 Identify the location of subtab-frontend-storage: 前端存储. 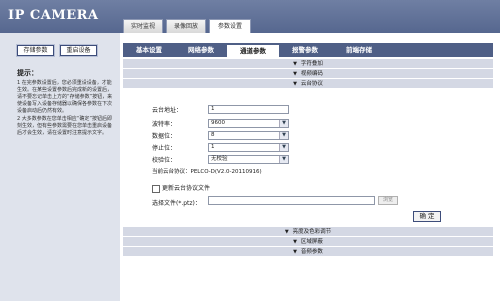
(359, 50).